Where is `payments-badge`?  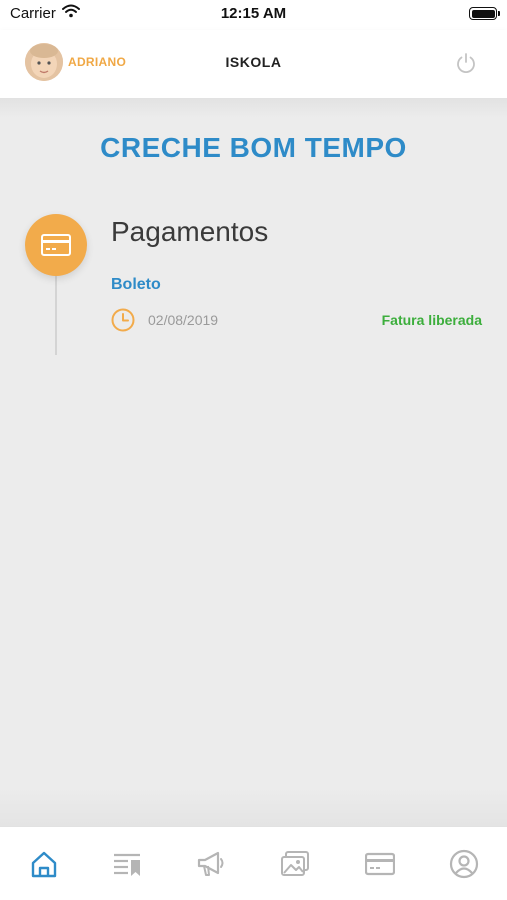
payments-badge is located at coordinates (56, 245).